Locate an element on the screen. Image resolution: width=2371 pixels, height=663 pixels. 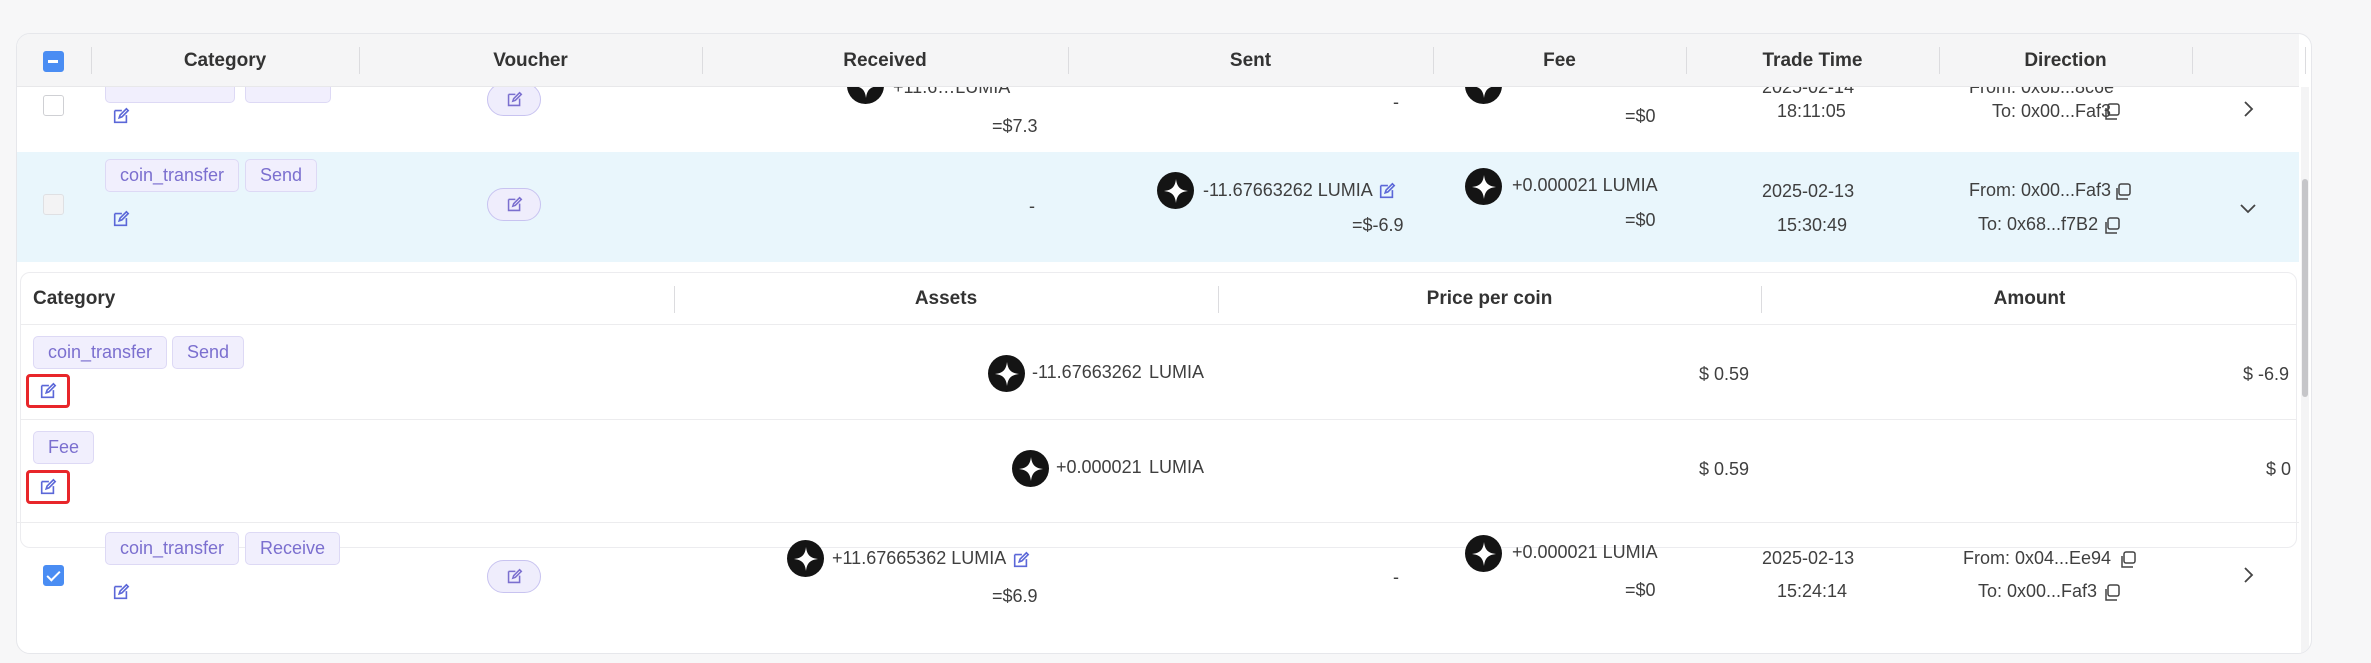
direction-from: From: 0x04...Ee94 is located at coordinates (2037, 558).